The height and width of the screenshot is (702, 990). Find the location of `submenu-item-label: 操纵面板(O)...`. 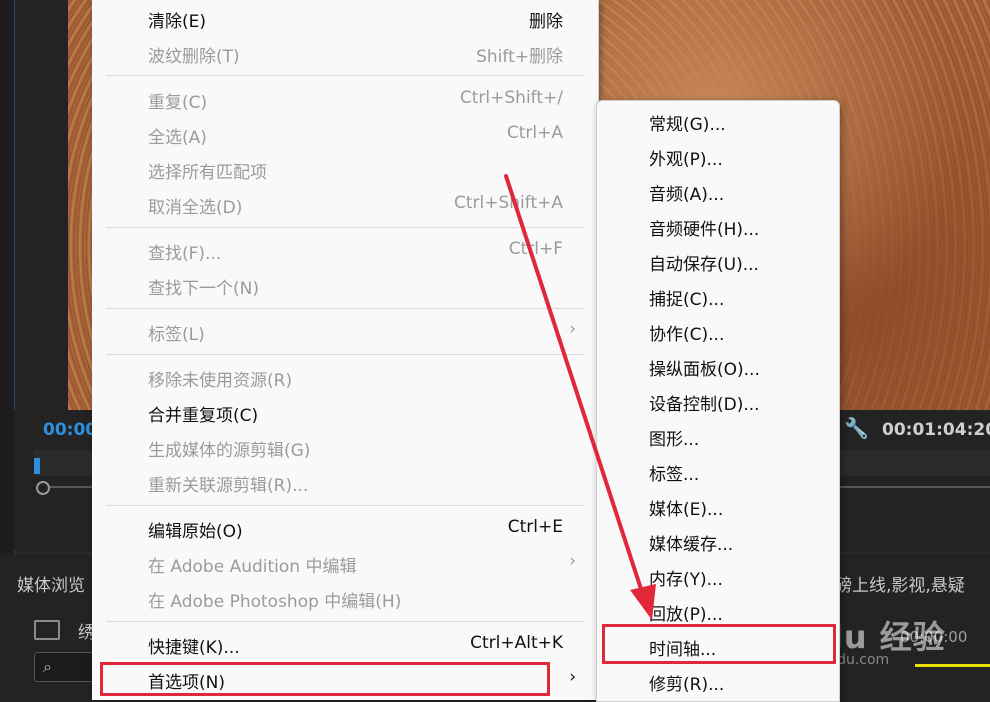

submenu-item-label: 操纵面板(O)... is located at coordinates (704, 370).